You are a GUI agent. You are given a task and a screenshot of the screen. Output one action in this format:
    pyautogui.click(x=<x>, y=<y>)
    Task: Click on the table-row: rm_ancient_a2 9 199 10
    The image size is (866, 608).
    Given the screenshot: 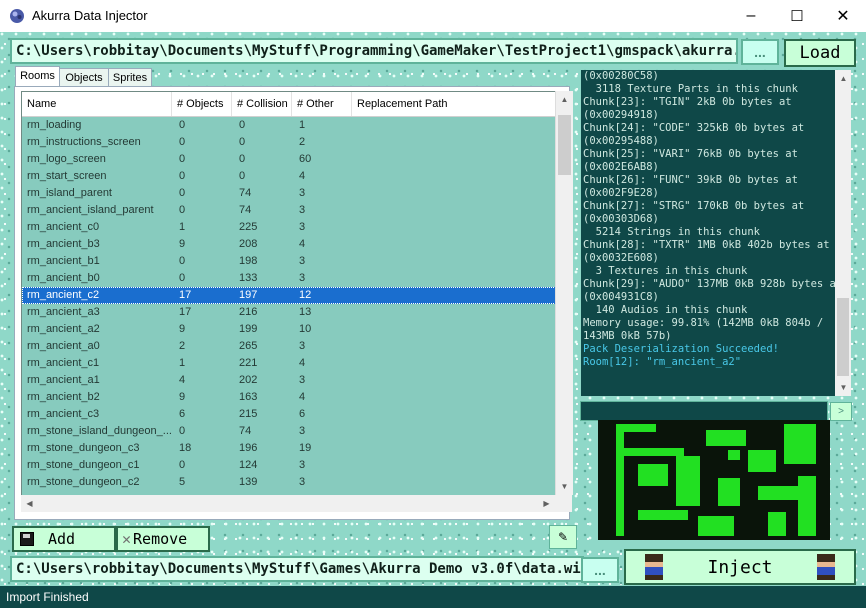 What is the action you would take?
    pyautogui.click(x=289, y=329)
    